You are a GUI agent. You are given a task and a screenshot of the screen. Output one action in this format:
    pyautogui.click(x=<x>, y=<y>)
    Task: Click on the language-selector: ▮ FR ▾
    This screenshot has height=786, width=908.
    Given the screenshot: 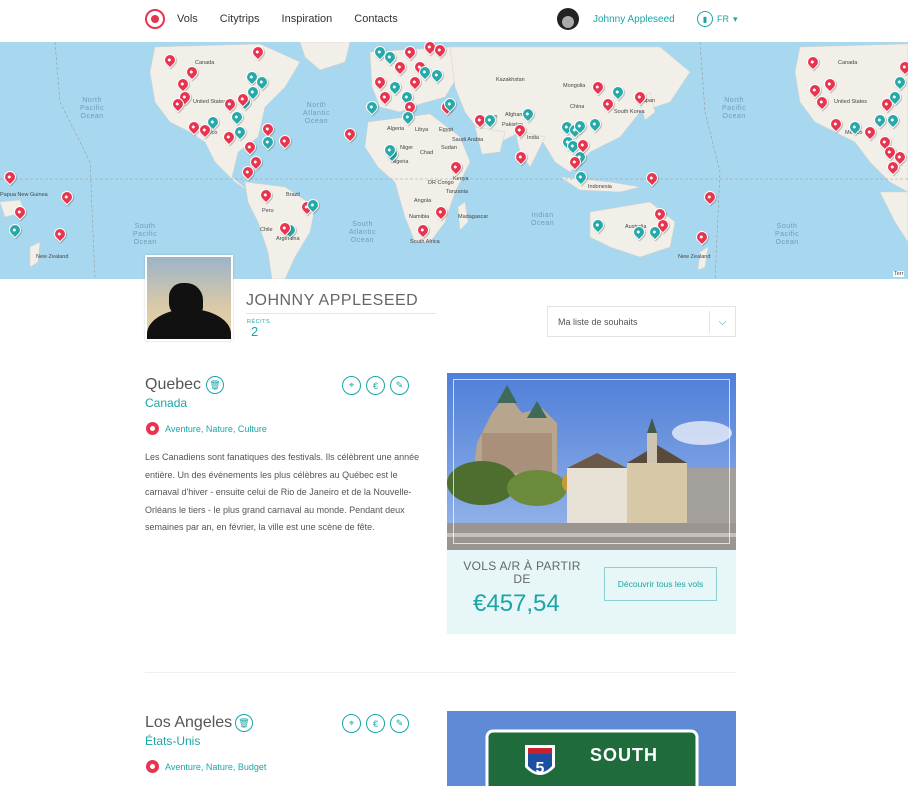 What is the action you would take?
    pyautogui.click(x=717, y=19)
    